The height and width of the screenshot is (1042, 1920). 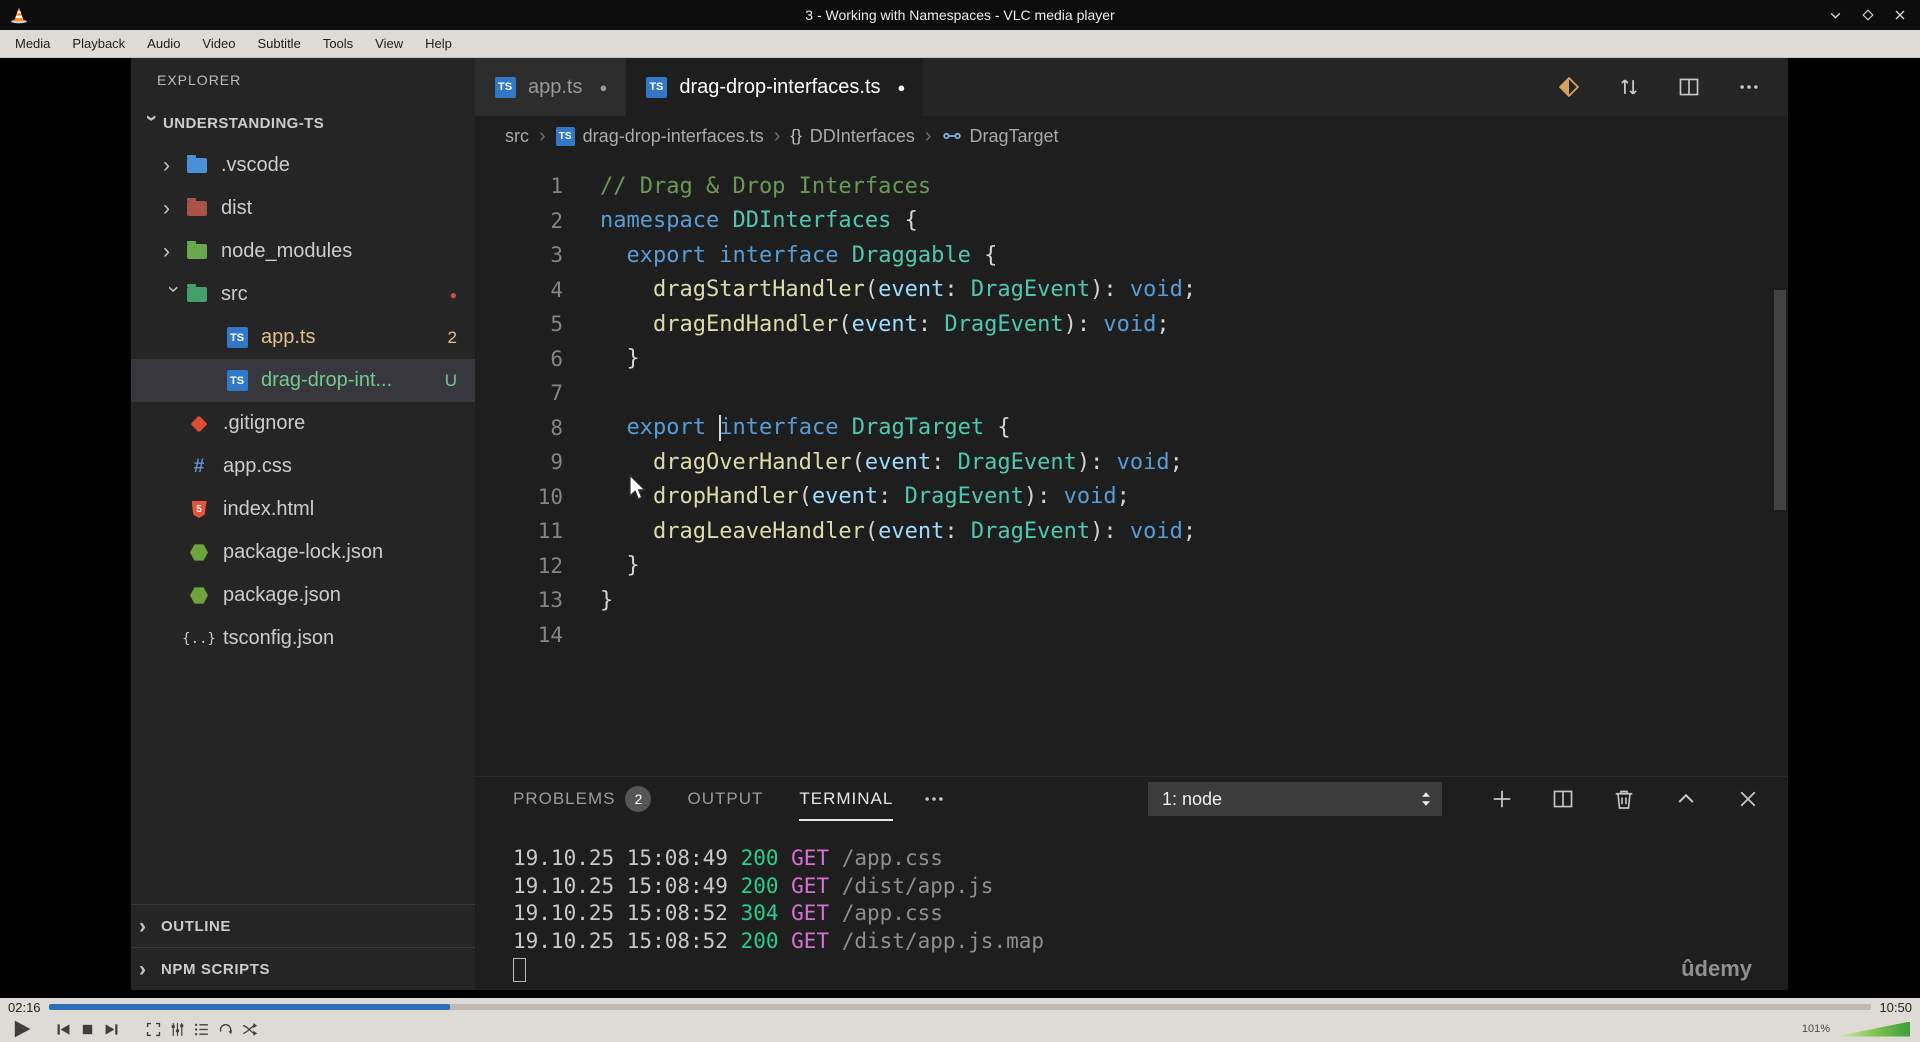 I want to click on playlist-button, so click(x=201, y=1029).